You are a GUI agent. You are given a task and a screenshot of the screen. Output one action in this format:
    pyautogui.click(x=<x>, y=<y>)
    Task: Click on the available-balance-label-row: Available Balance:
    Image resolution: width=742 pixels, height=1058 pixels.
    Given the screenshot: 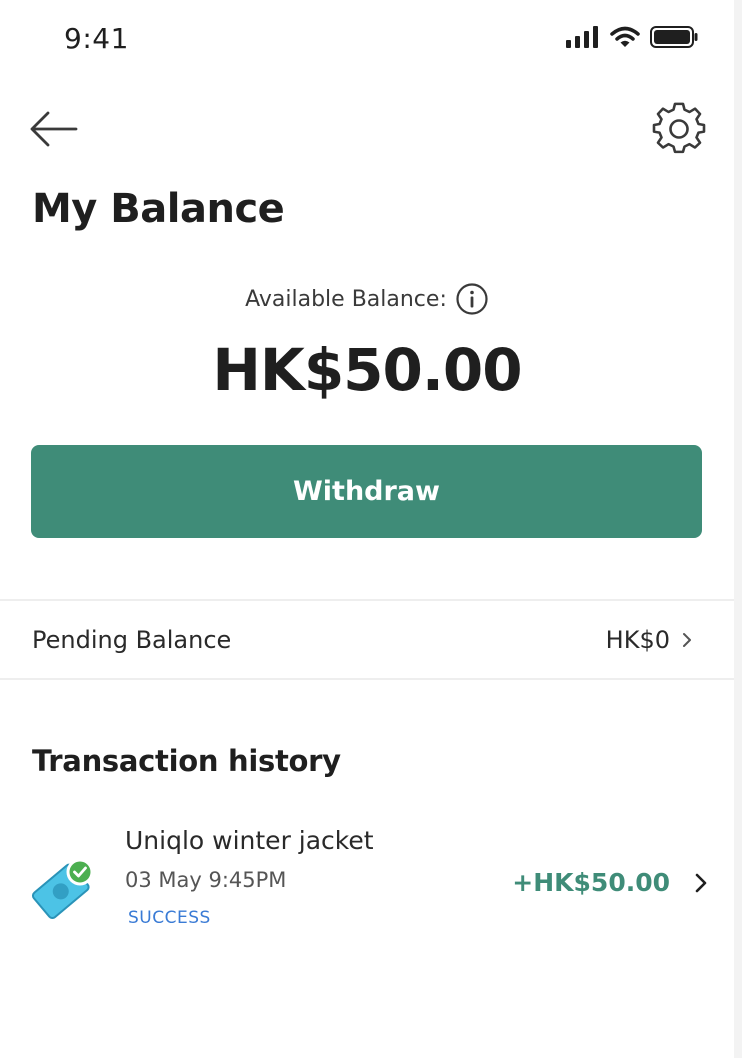 What is the action you would take?
    pyautogui.click(x=367, y=299)
    